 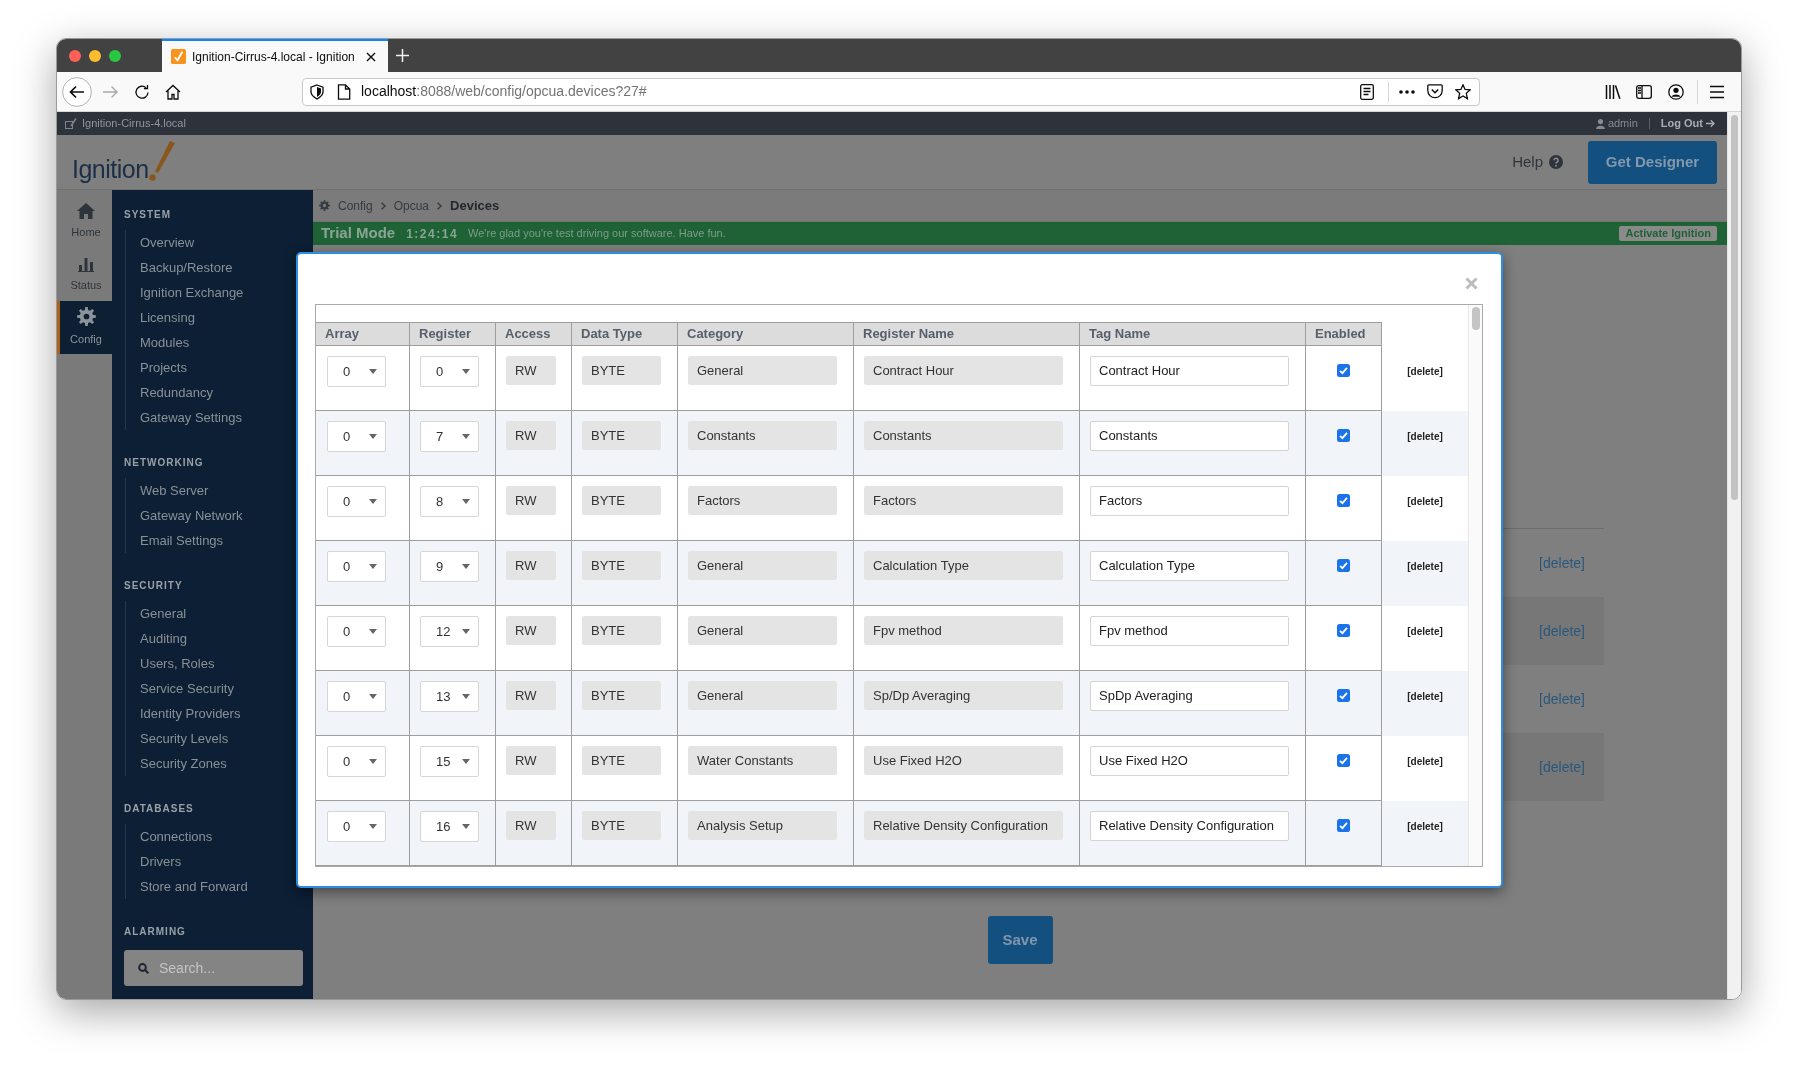 What do you see at coordinates (534, 334) in the screenshot?
I see `column-header: Access` at bounding box center [534, 334].